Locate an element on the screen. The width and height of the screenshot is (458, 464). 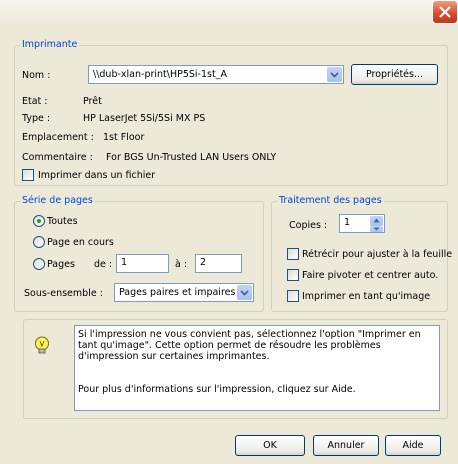
printer-name-label: Nom : is located at coordinates (36, 75).